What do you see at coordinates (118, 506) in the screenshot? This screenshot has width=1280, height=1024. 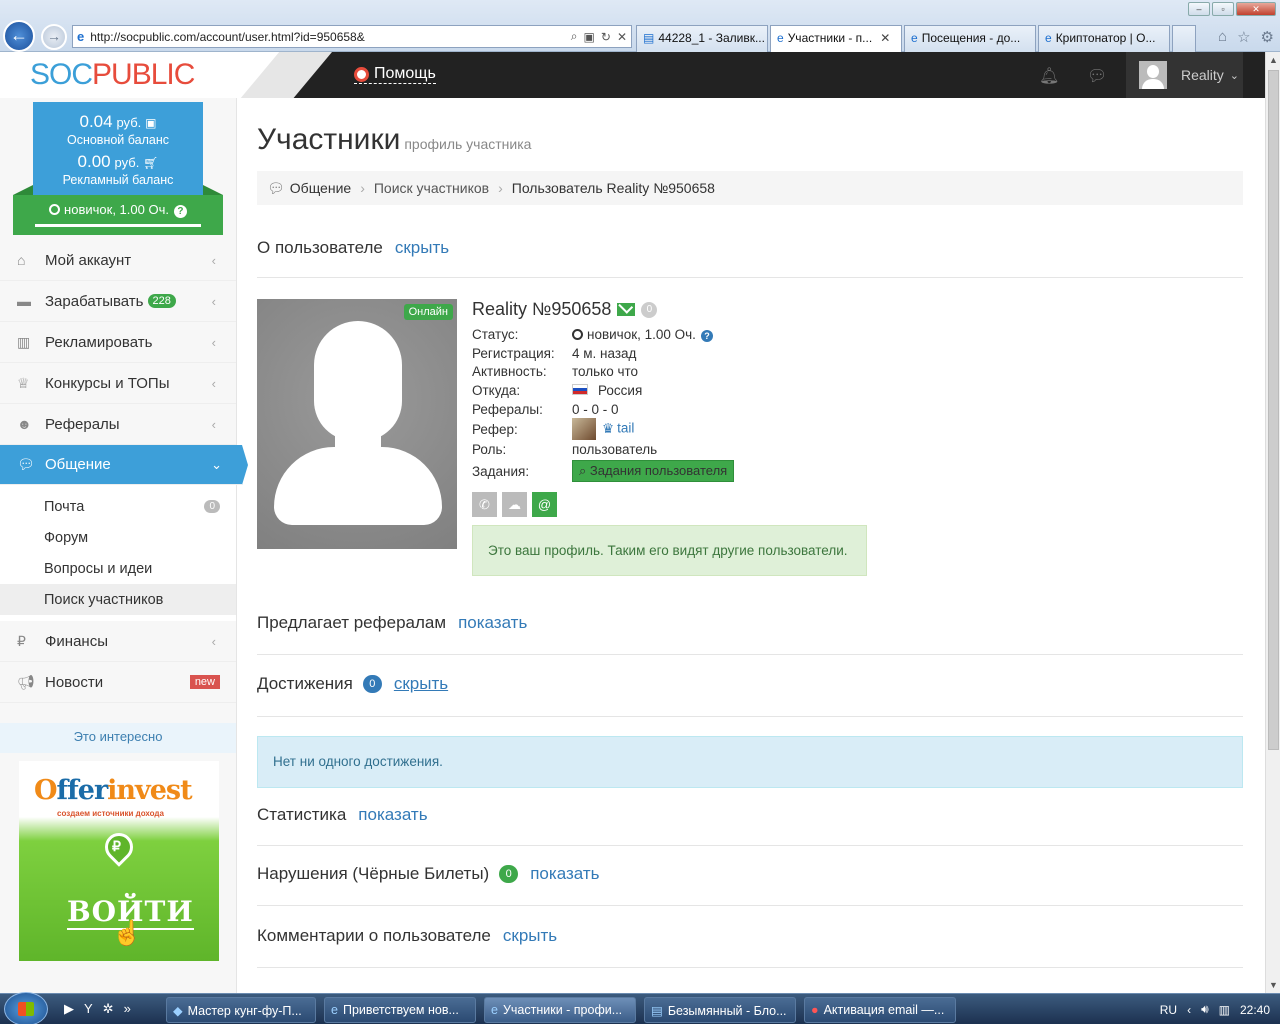 I see `submenu-item-mail: Почта 0` at bounding box center [118, 506].